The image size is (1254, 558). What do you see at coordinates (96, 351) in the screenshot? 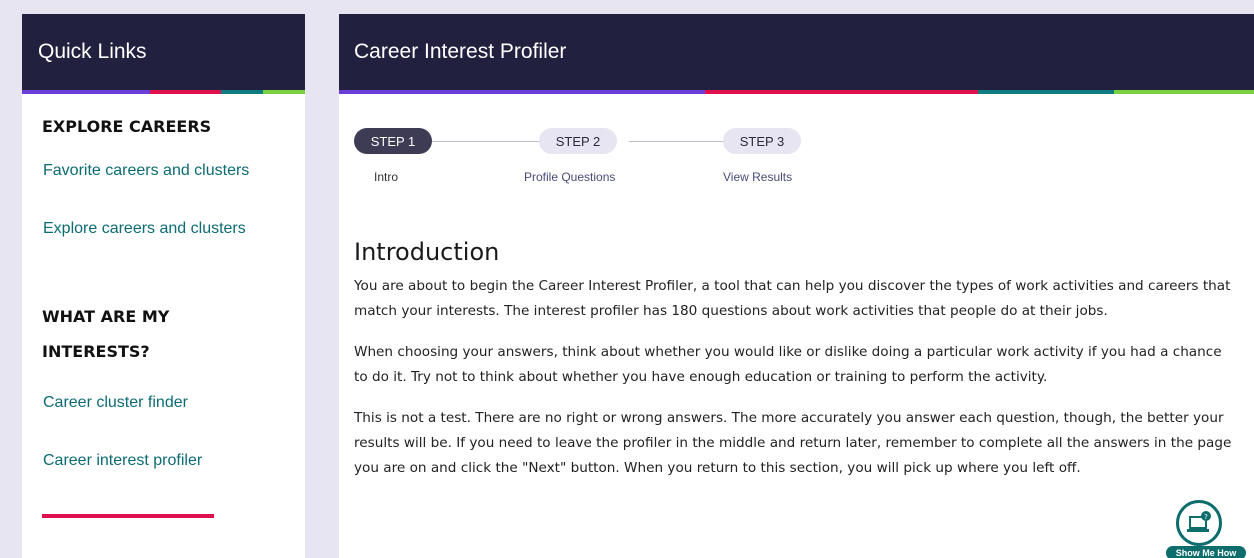
I see `interests-heading-line2: INTERESTS?` at bounding box center [96, 351].